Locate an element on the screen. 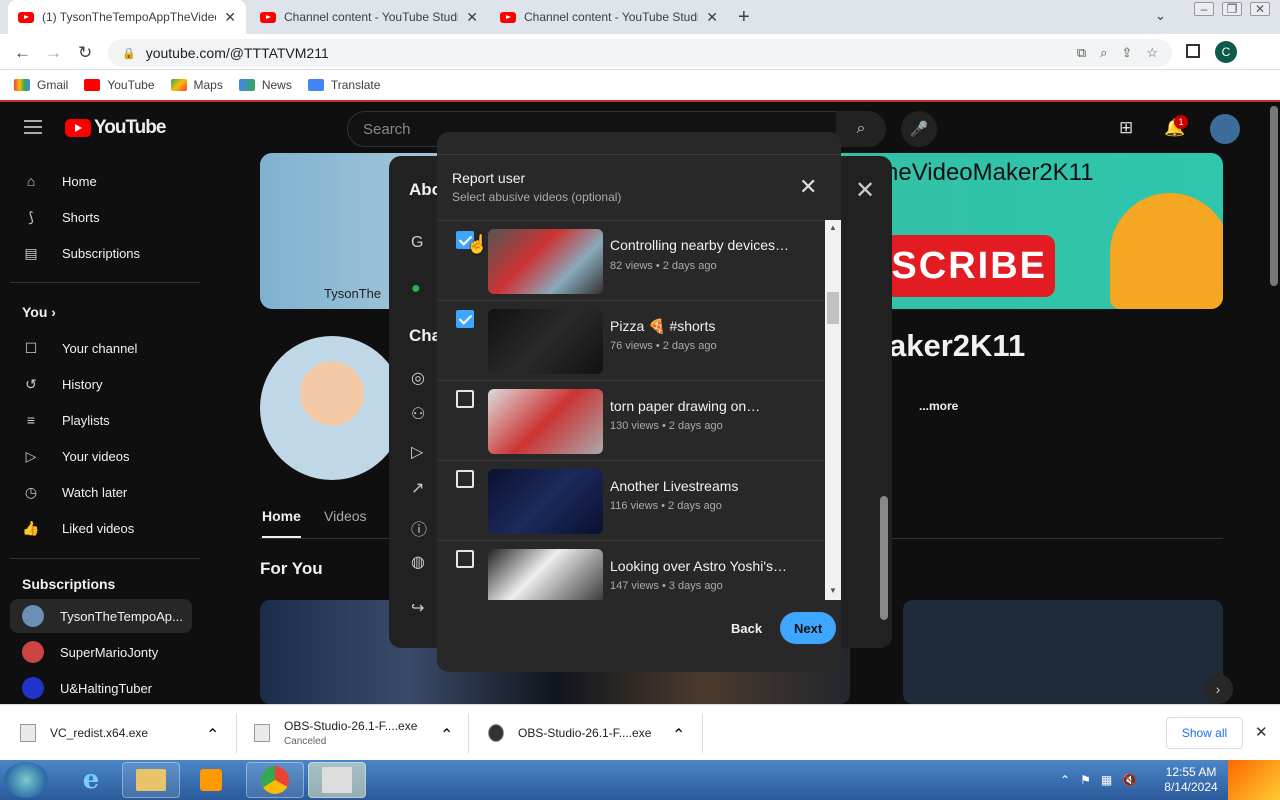 This screenshot has height=800, width=1280. search-button: ⌕ is located at coordinates (861, 129).